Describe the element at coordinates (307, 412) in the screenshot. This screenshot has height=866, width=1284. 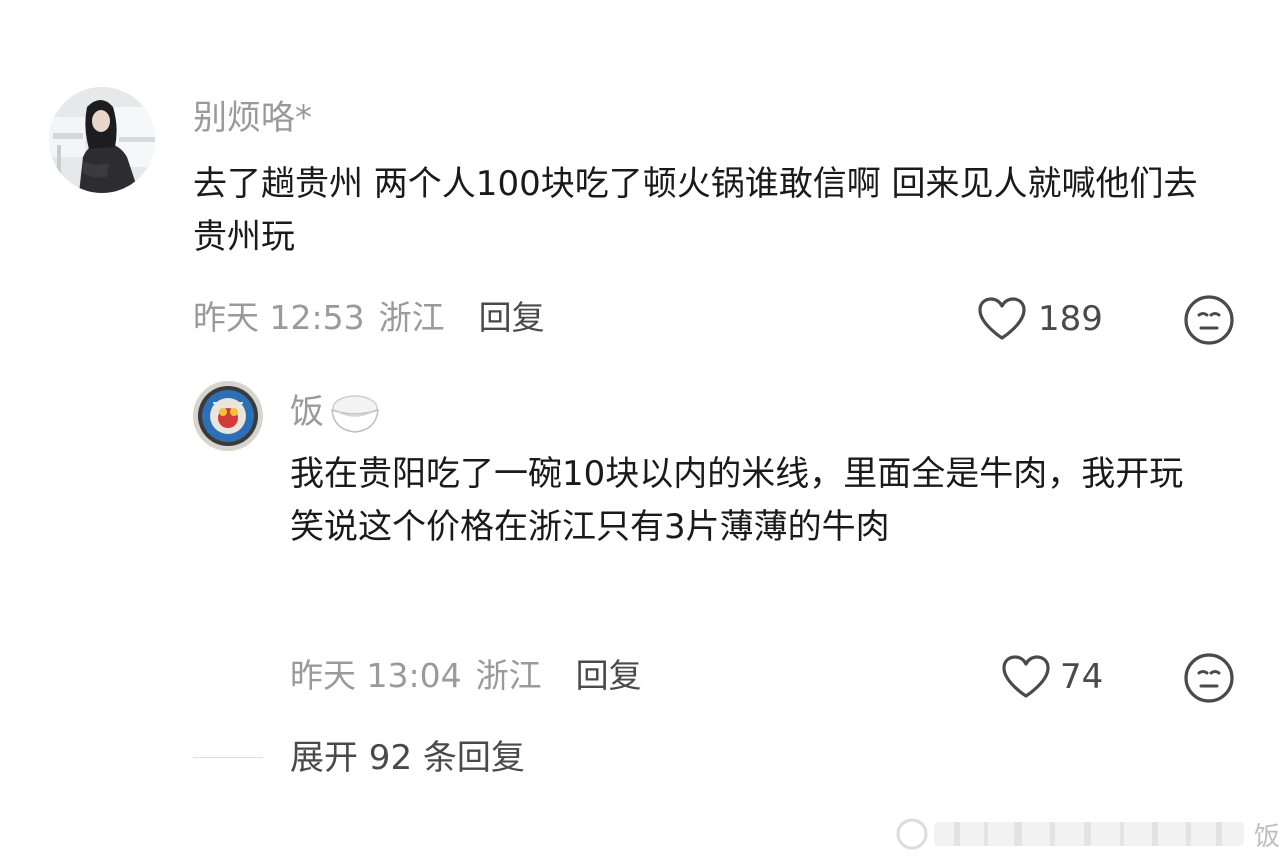
I see `username: 饭` at that location.